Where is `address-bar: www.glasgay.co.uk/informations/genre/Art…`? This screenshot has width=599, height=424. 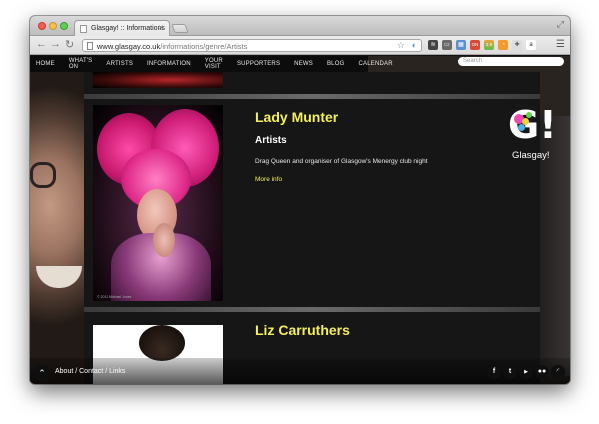 address-bar: www.glasgay.co.uk/informations/genre/Art… is located at coordinates (252, 45).